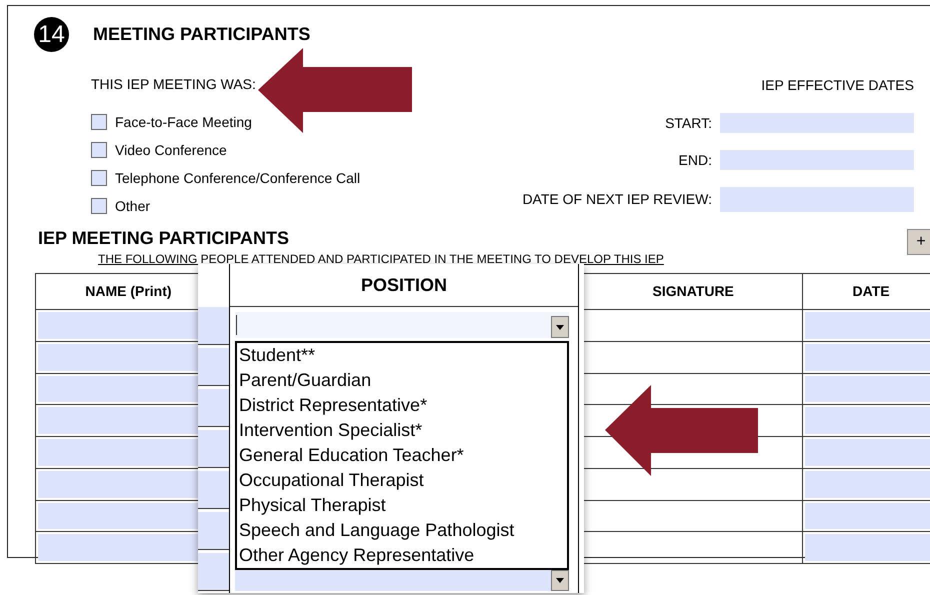 The height and width of the screenshot is (595, 930). Describe the element at coordinates (871, 291) in the screenshot. I see `column-header: DATE` at that location.